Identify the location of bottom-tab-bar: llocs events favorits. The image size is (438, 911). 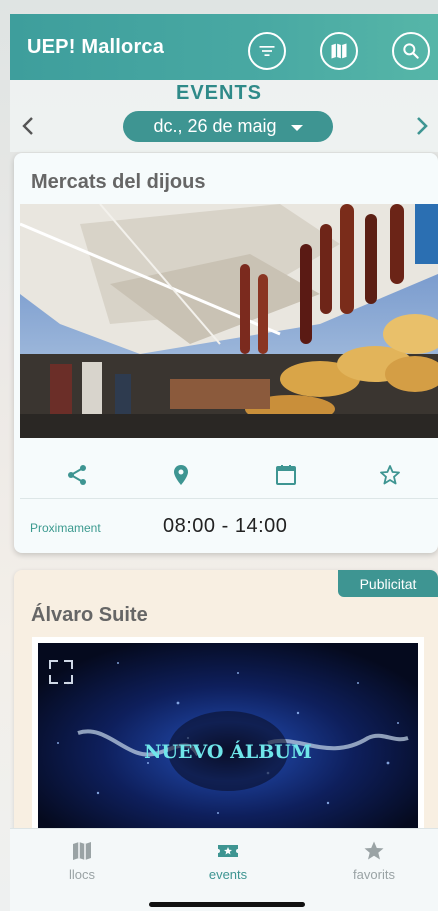
(224, 869).